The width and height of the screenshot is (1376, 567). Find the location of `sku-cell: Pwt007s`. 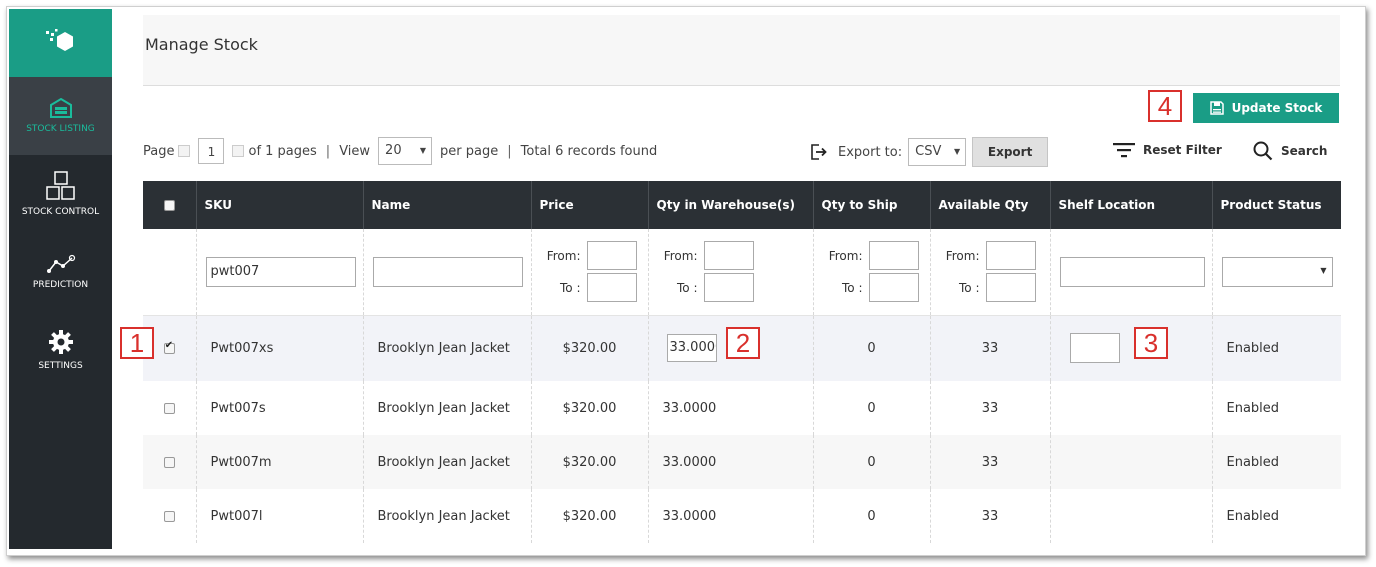

sku-cell: Pwt007s is located at coordinates (280, 408).